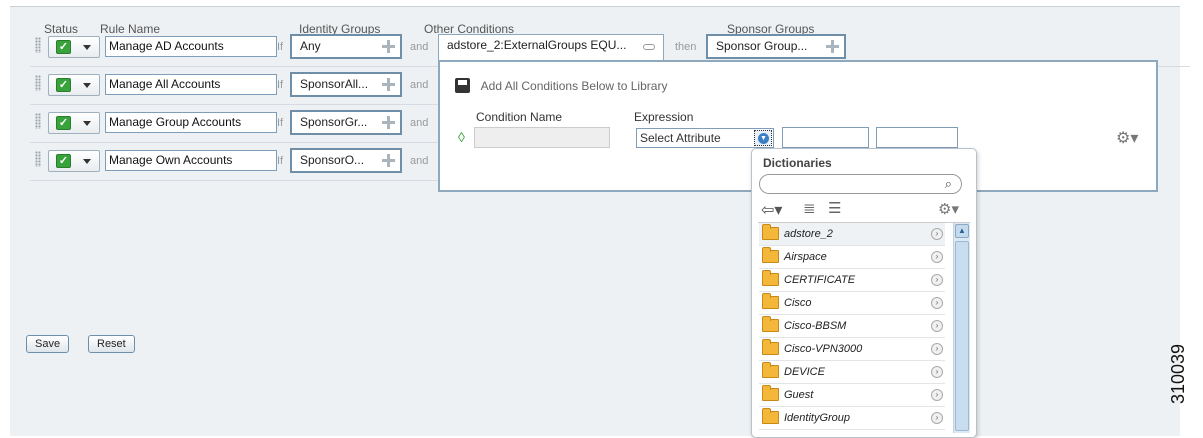 Image resolution: width=1203 pixels, height=438 pixels. Describe the element at coordinates (649, 47) in the screenshot. I see `collapse-icon` at that location.